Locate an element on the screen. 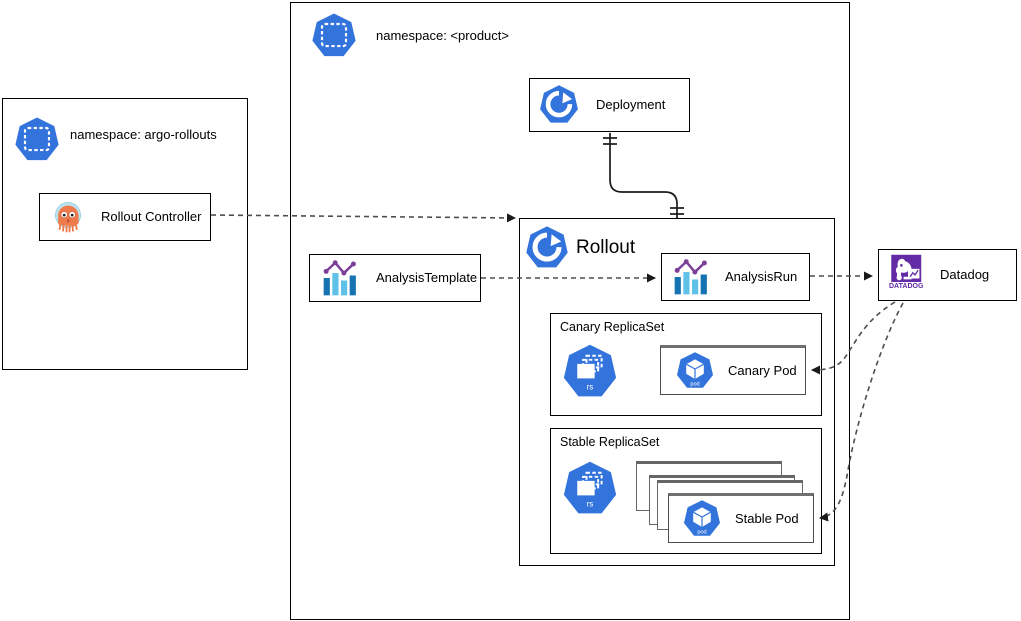 Image resolution: width=1021 pixels, height=621 pixels. datadog-node: DATADOG Datadog is located at coordinates (947, 275).